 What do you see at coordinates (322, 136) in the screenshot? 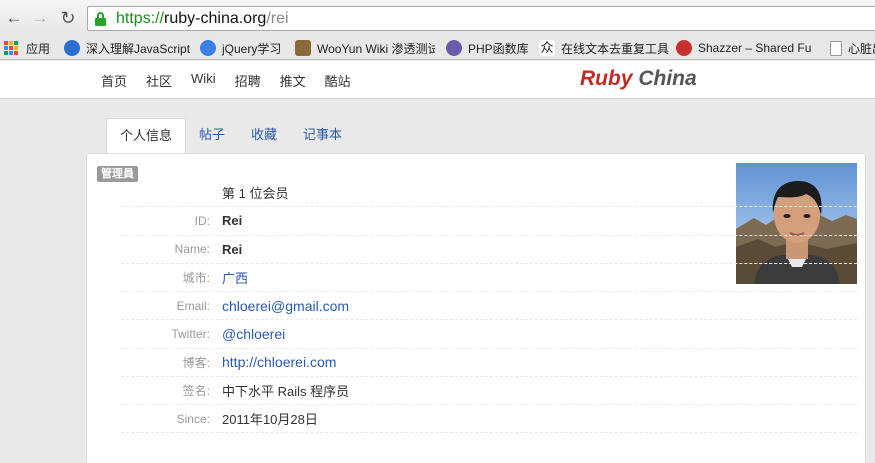
I see `tab-notes: 记事本` at bounding box center [322, 136].